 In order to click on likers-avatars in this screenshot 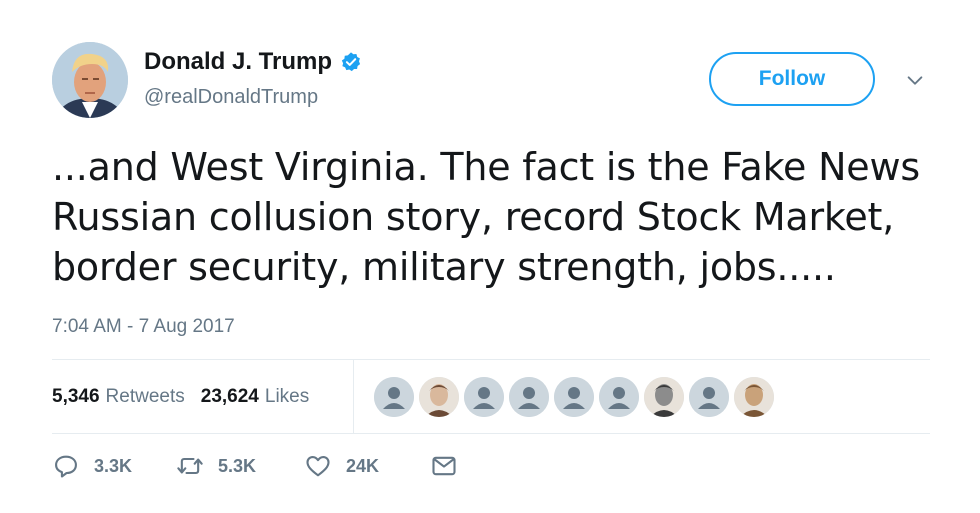, I will do `click(576, 397)`.